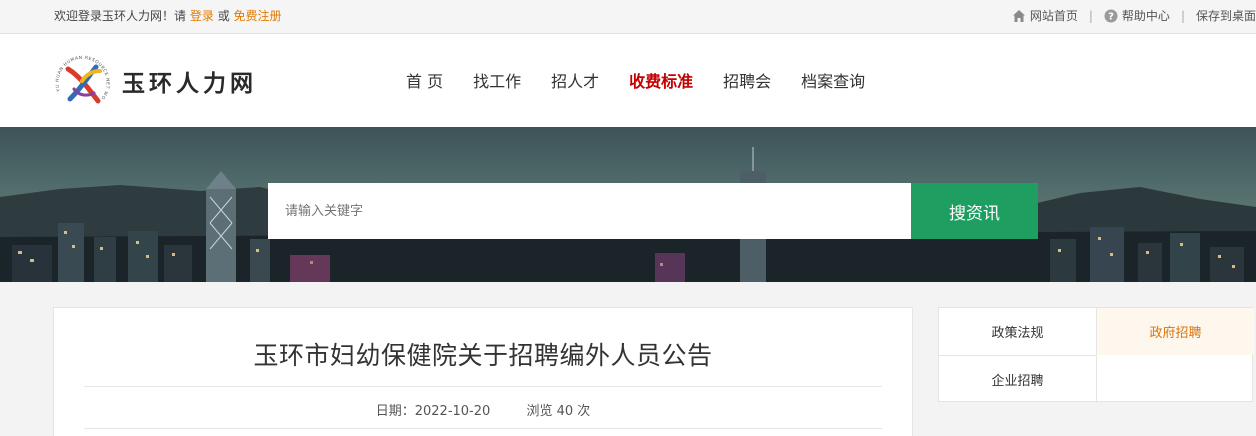 This screenshot has height=436, width=1256. I want to click on nav-recruit-talent: 招人才, so click(575, 80).